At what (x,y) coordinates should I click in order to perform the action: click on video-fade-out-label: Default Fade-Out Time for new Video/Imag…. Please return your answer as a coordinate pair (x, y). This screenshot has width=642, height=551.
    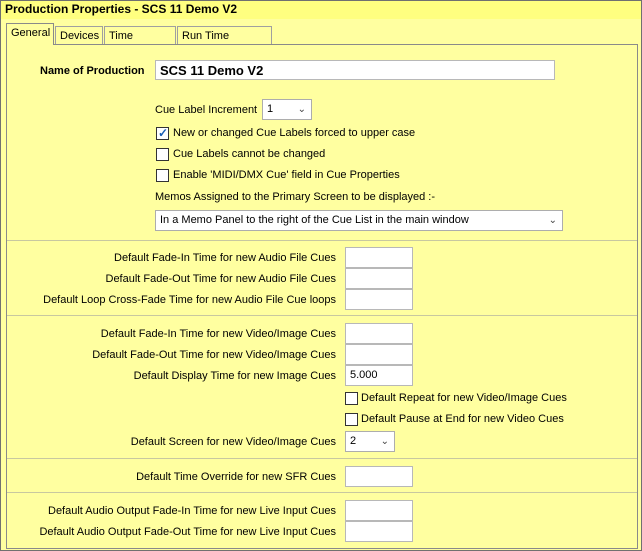
    Looking at the image, I should click on (214, 355).